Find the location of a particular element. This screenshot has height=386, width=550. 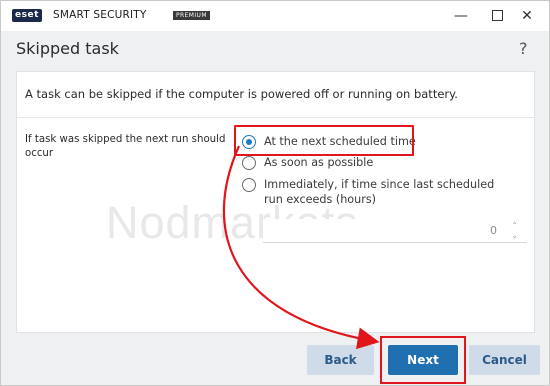

radio-label: As soon as possible is located at coordinates (319, 162).